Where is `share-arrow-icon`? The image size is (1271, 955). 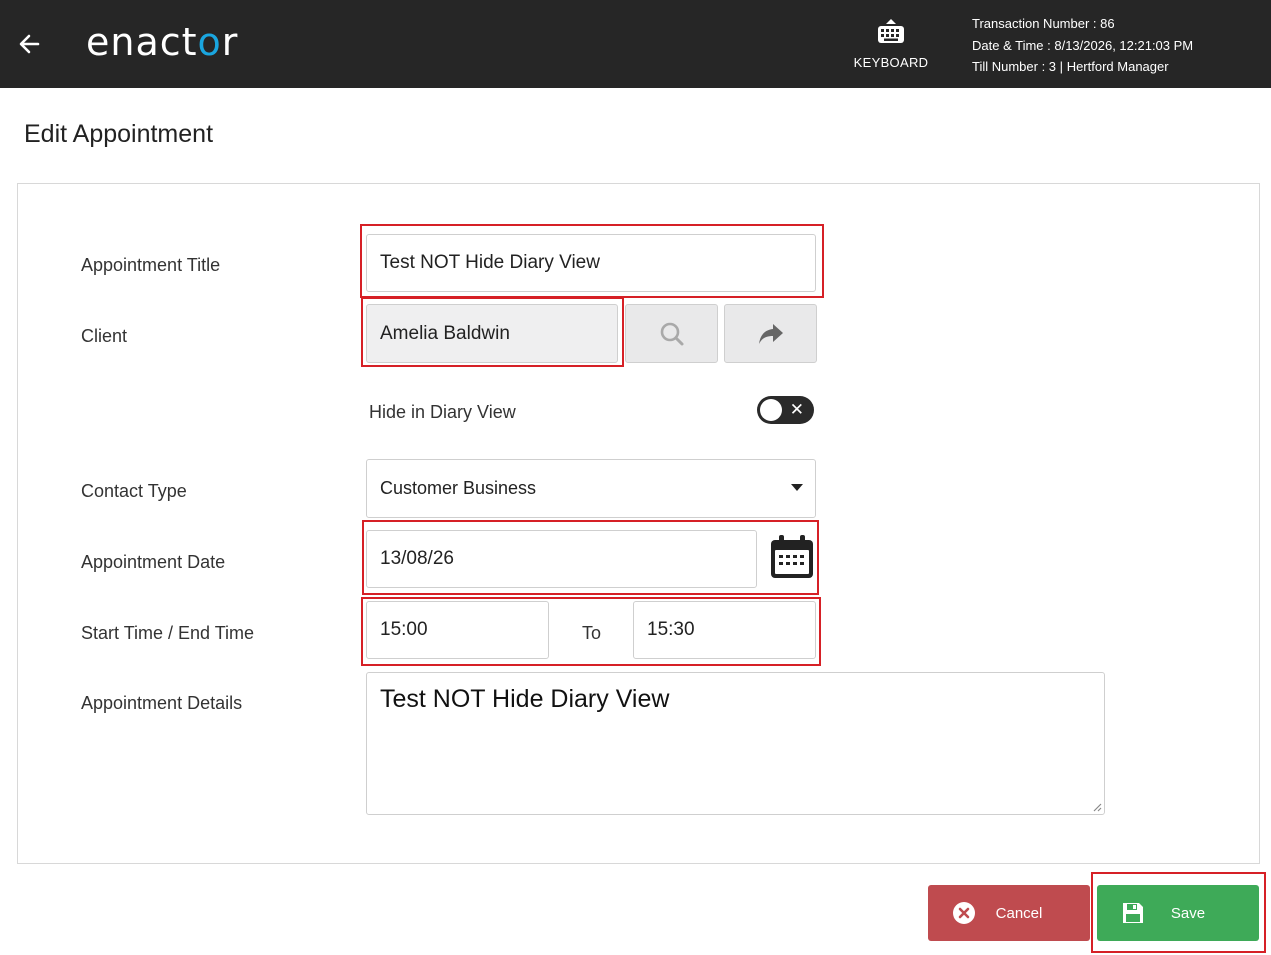
share-arrow-icon is located at coordinates (770, 333).